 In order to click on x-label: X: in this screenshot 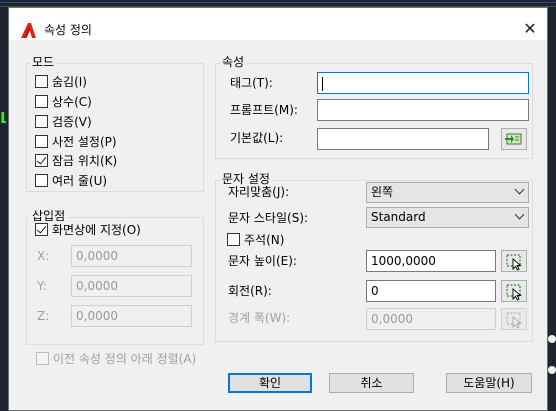, I will do `click(43, 256)`.